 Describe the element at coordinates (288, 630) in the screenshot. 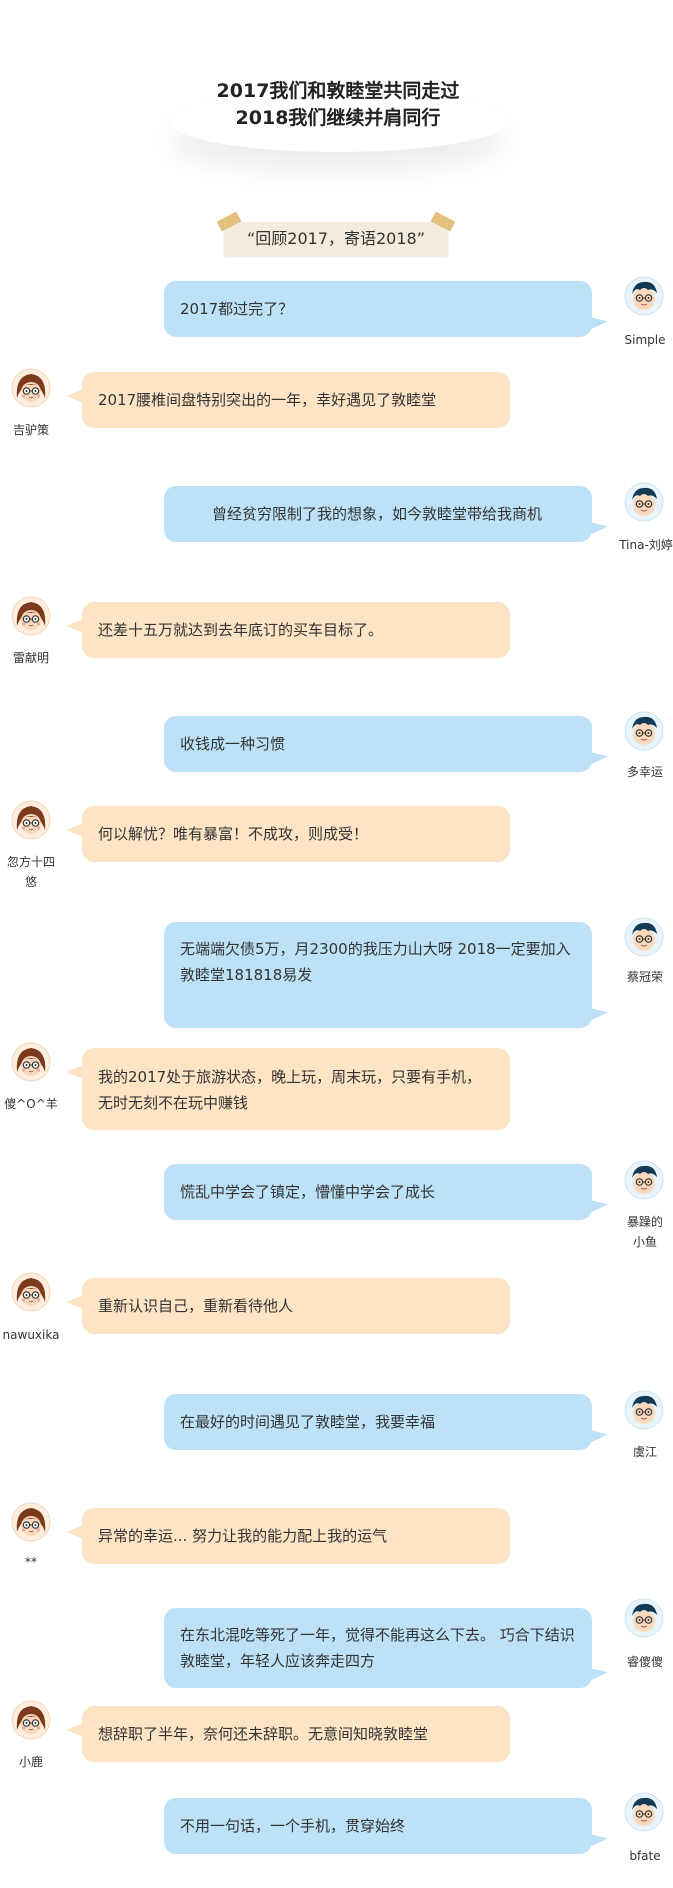

I see `message-bubble: 还差十五万就达到去年底订的买车目标了。` at that location.